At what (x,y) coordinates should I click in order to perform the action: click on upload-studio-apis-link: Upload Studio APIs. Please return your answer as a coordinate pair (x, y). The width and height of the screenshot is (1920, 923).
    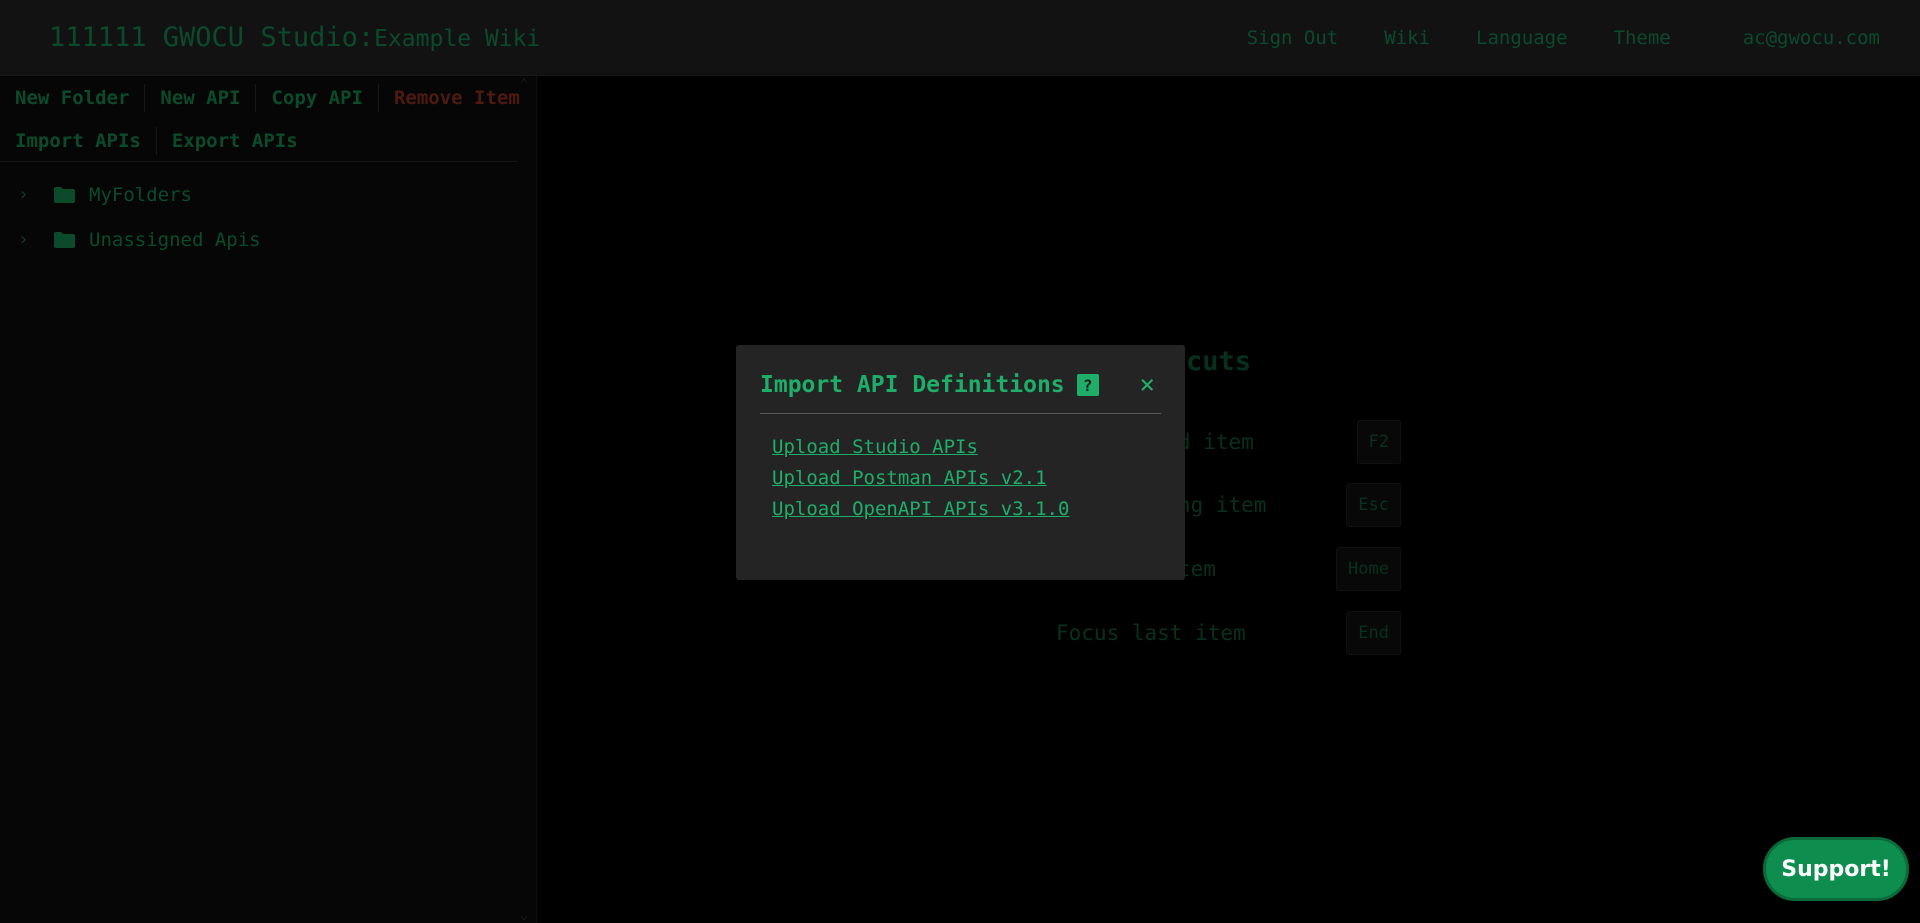
    Looking at the image, I should click on (966, 447).